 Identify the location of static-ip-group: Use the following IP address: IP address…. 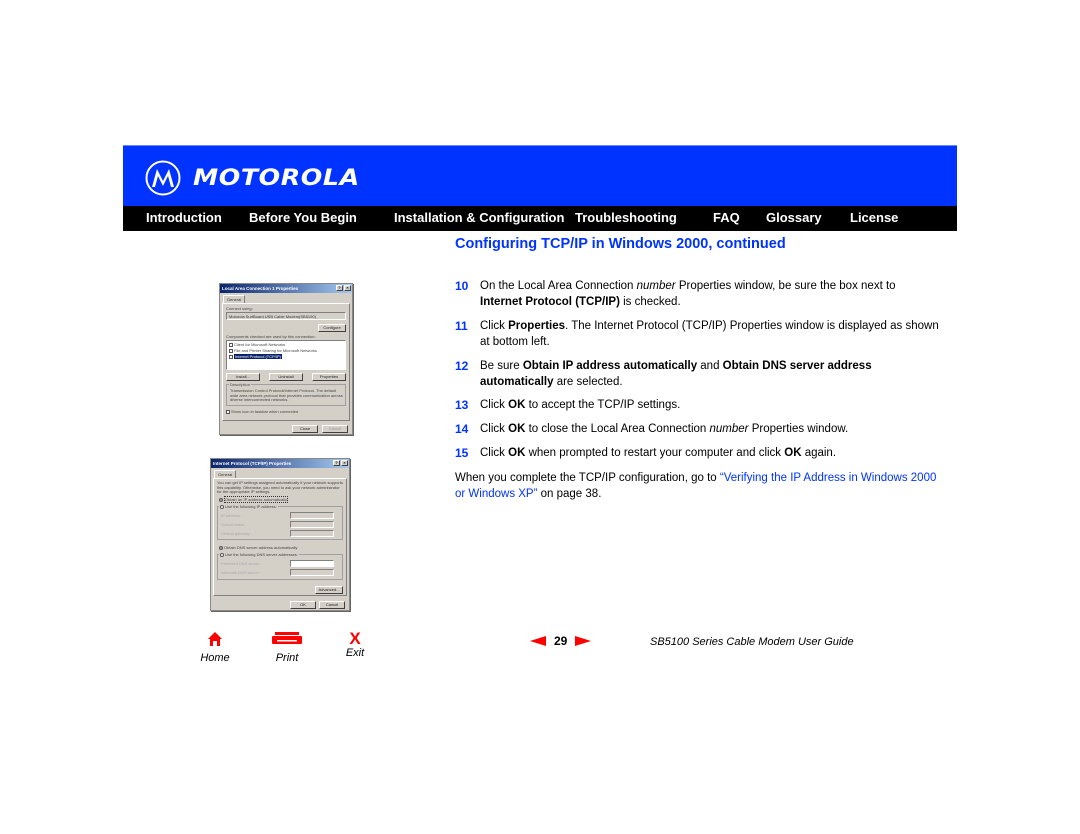
(280, 522).